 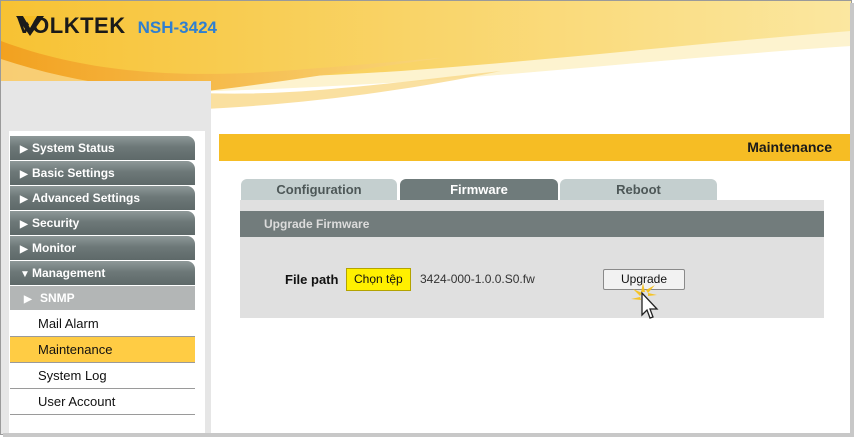 What do you see at coordinates (73, 148) in the screenshot?
I see `sidebar-item-label: System Status` at bounding box center [73, 148].